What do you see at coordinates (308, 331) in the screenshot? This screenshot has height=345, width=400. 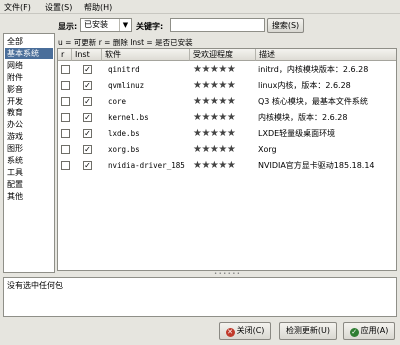 I see `check-update-button: 检测更新(U)` at bounding box center [308, 331].